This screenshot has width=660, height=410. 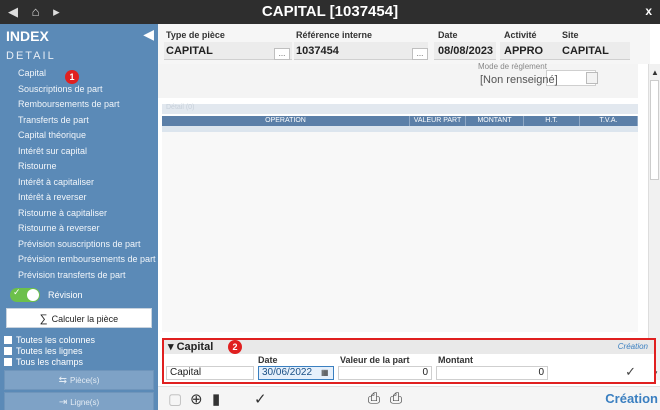 What do you see at coordinates (552, 121) in the screenshot?
I see `col-ht: H.T.` at bounding box center [552, 121].